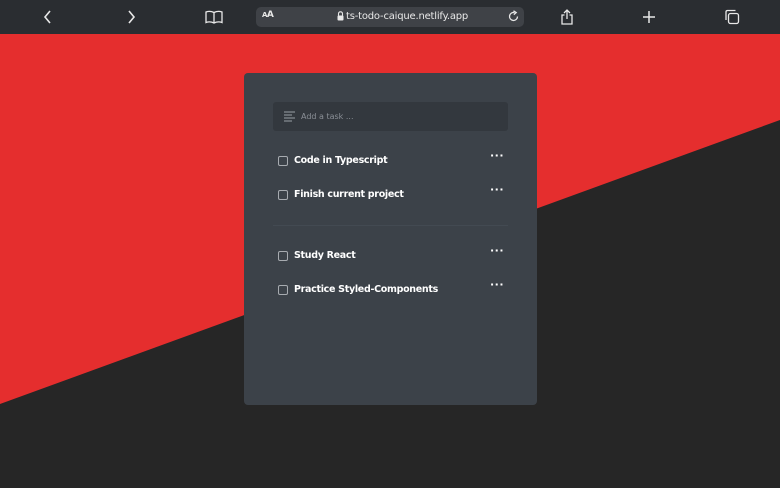  I want to click on task-label: Study React, so click(325, 255).